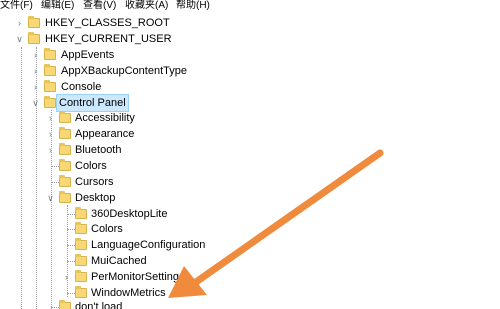  Describe the element at coordinates (94, 182) in the screenshot. I see `tree-node-label: Cursors` at that location.